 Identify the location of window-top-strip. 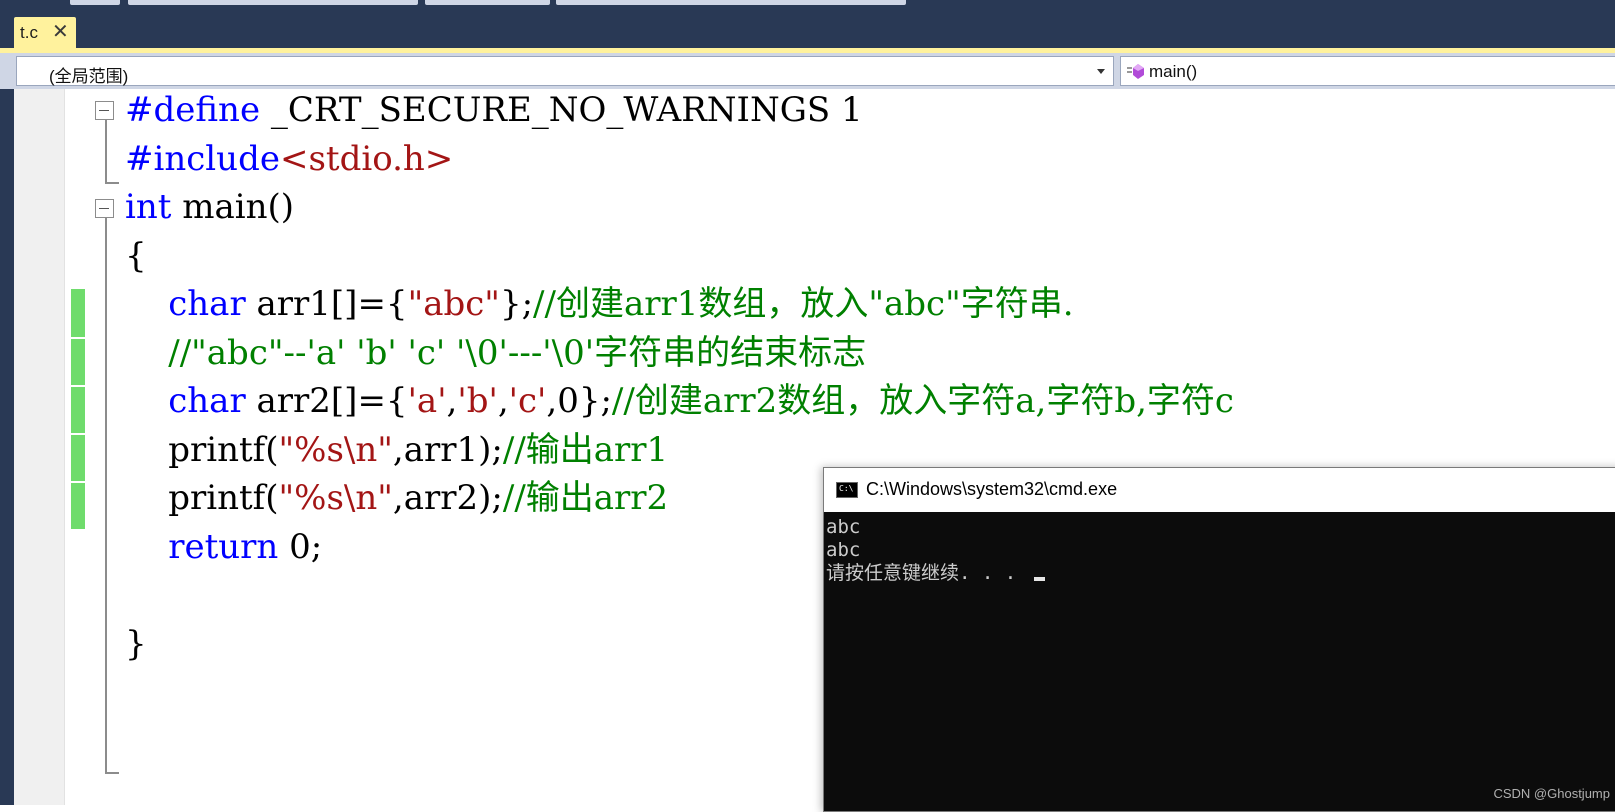
(807, 5).